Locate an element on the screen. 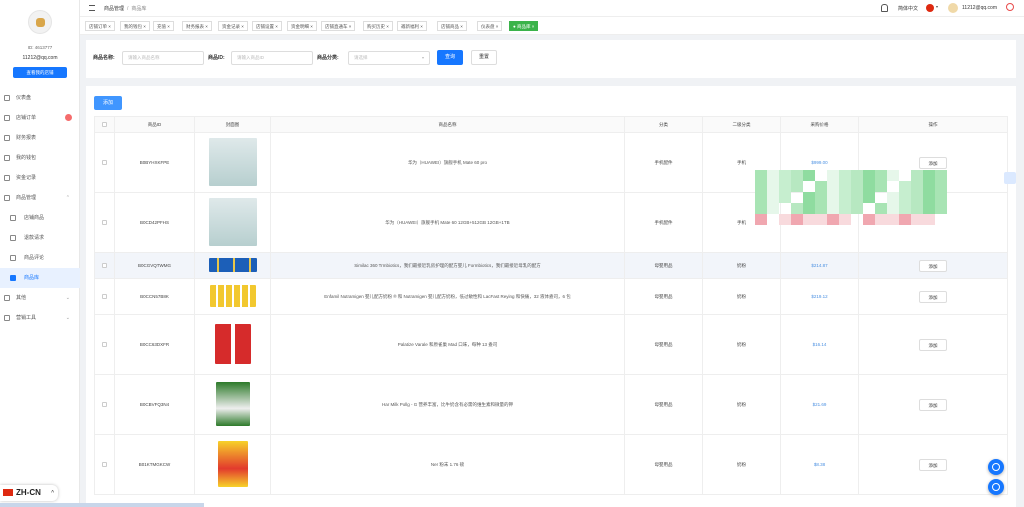 The height and width of the screenshot is (507, 1024). reset-button: 重置 is located at coordinates (484, 57).